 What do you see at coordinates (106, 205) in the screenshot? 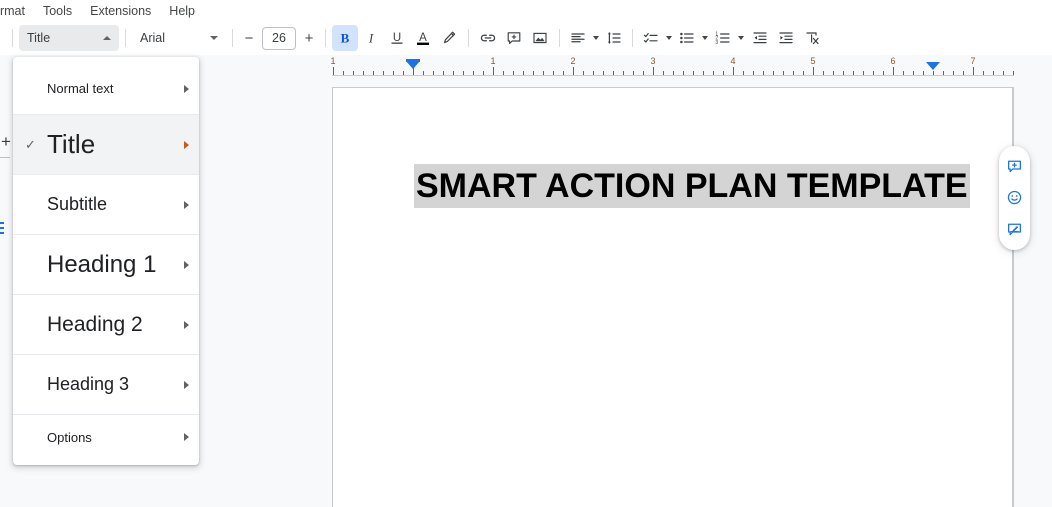
I see `style-option-subtitle: Subtitle` at bounding box center [106, 205].